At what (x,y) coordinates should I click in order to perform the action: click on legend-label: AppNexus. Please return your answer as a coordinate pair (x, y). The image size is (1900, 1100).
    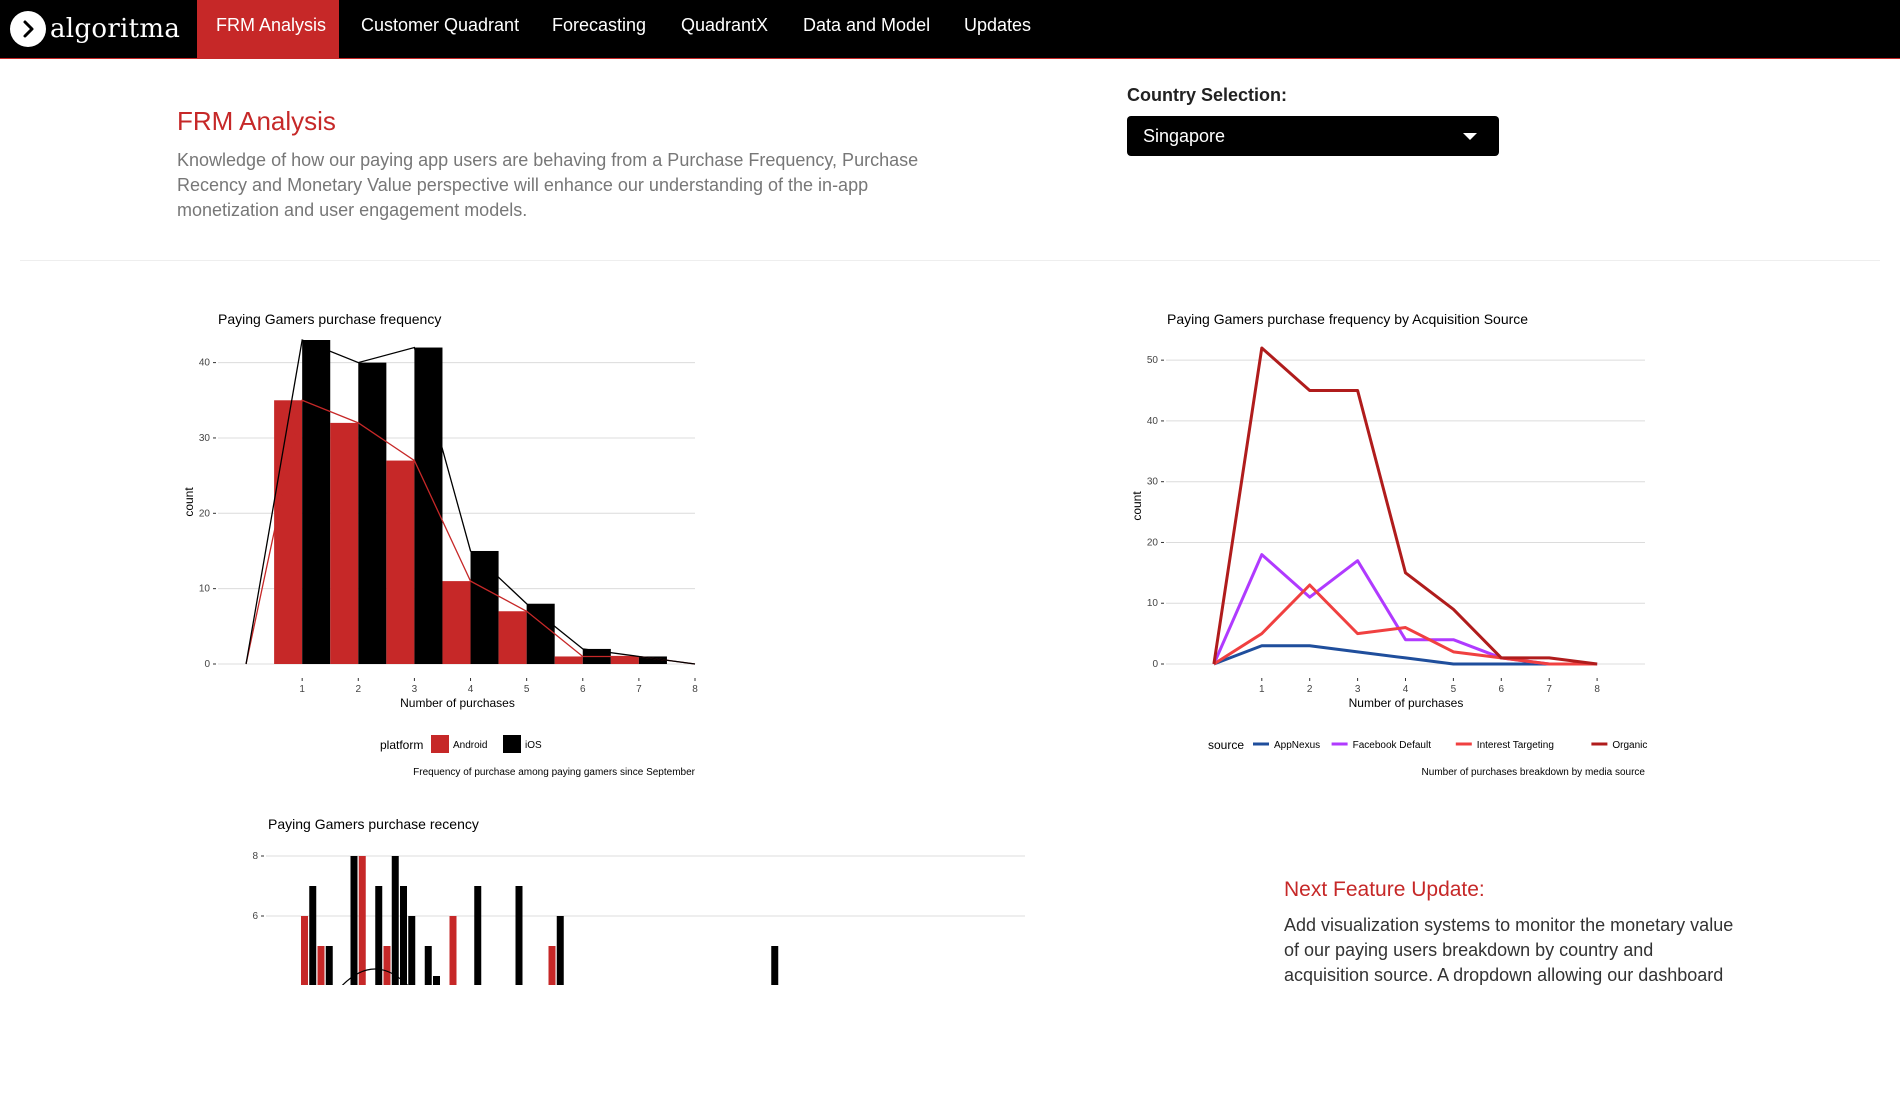
    Looking at the image, I should click on (1297, 745).